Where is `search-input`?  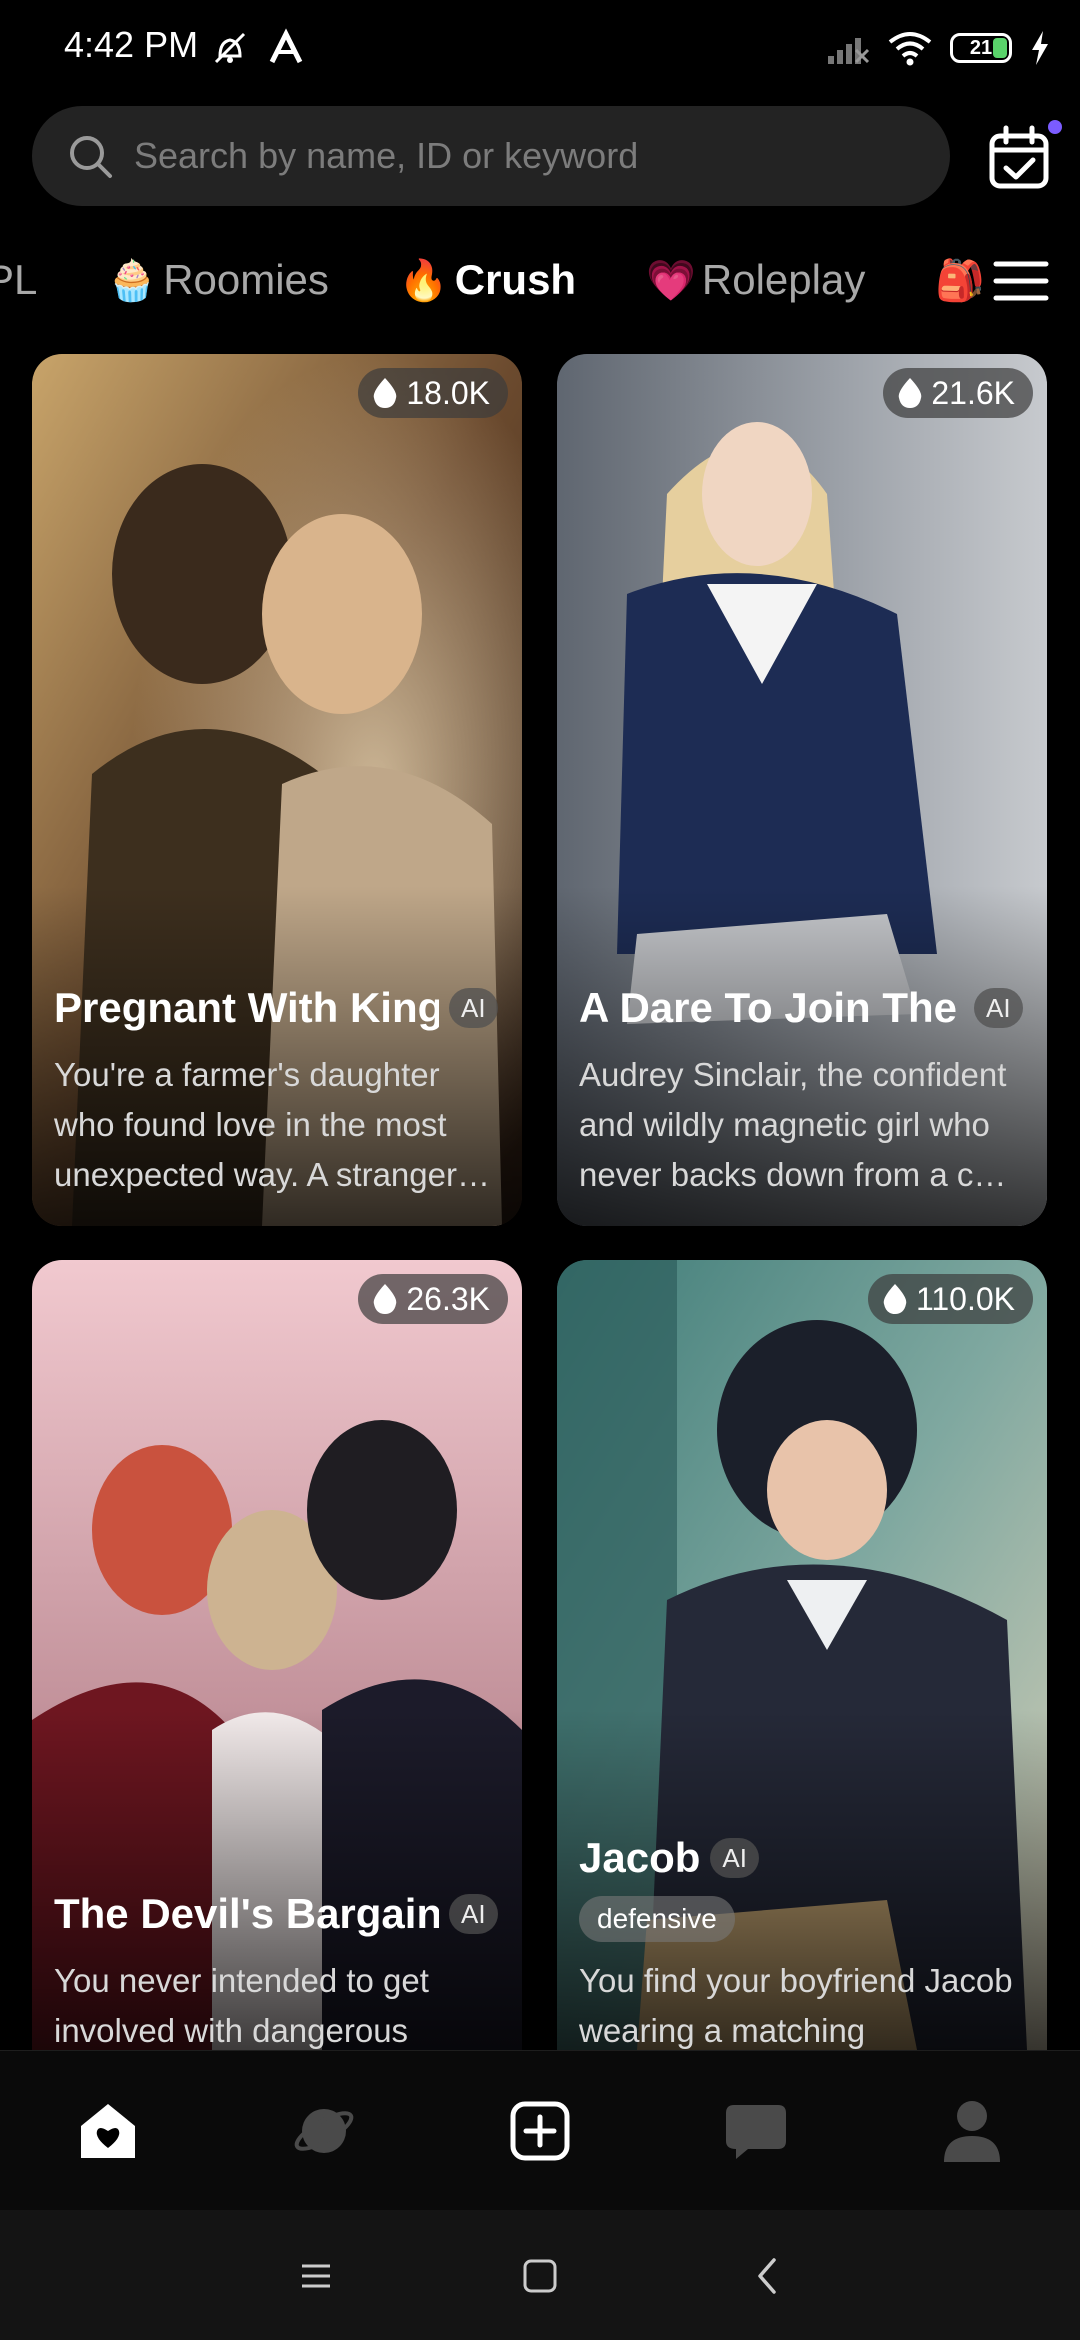 search-input is located at coordinates (524, 156).